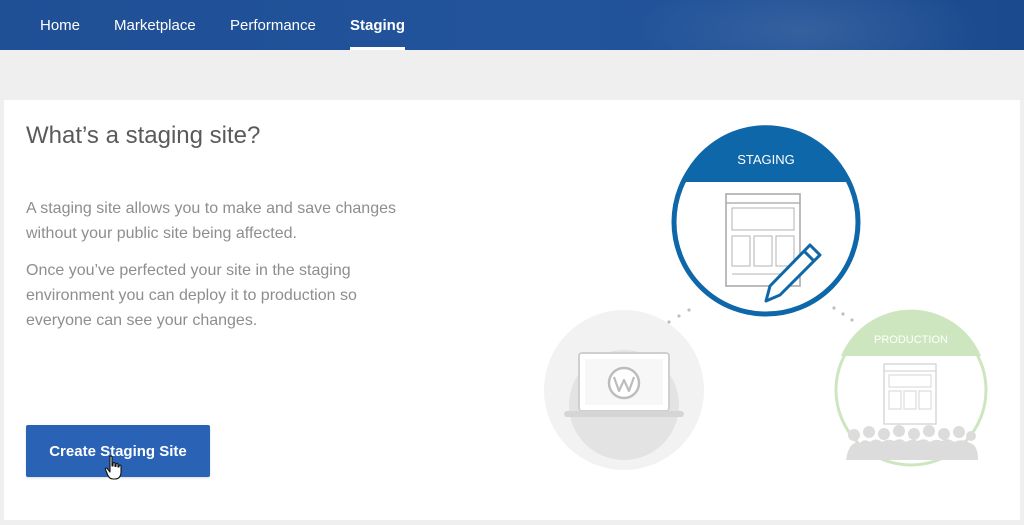 The width and height of the screenshot is (1024, 525). I want to click on staging-circle-label: STAGING, so click(766, 159).